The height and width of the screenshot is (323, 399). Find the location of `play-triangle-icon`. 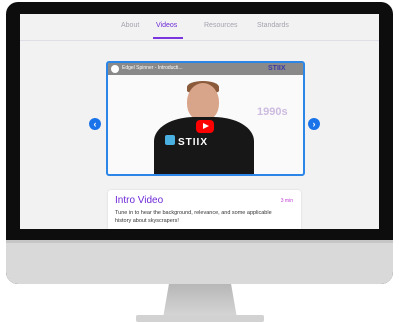

play-triangle-icon is located at coordinates (206, 126).